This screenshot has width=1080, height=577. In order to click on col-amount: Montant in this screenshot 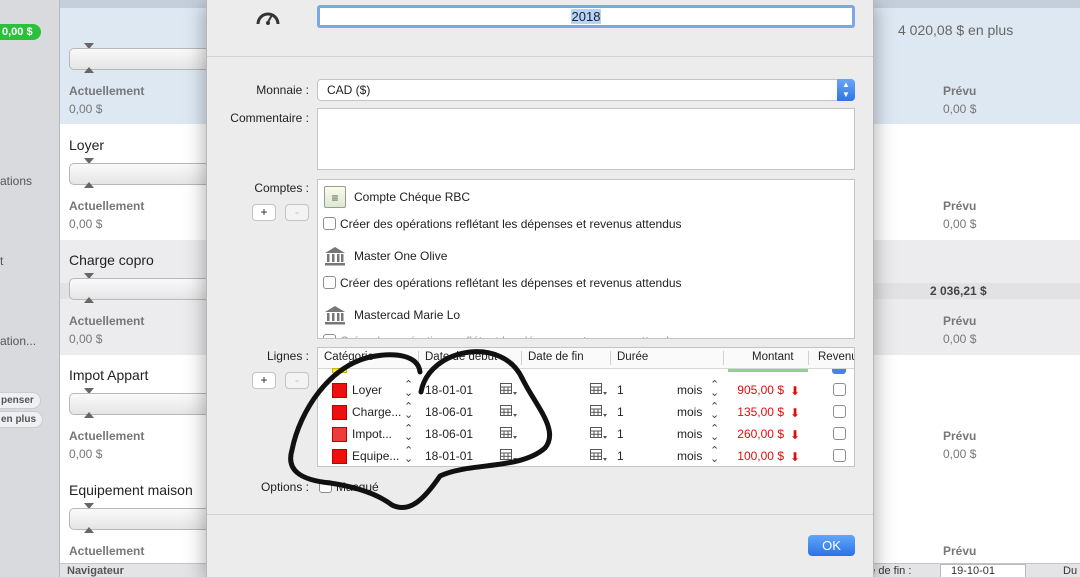, I will do `click(773, 357)`.